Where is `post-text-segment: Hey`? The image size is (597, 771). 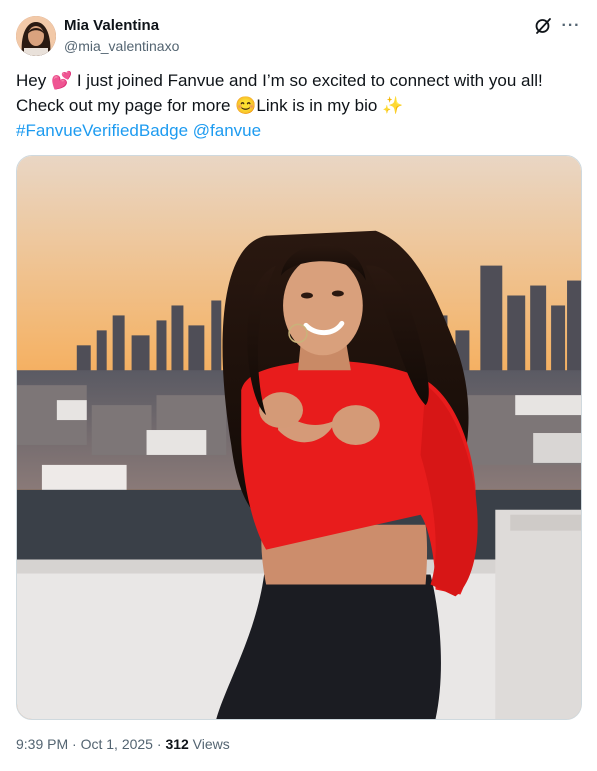 post-text-segment: Hey is located at coordinates (33, 80).